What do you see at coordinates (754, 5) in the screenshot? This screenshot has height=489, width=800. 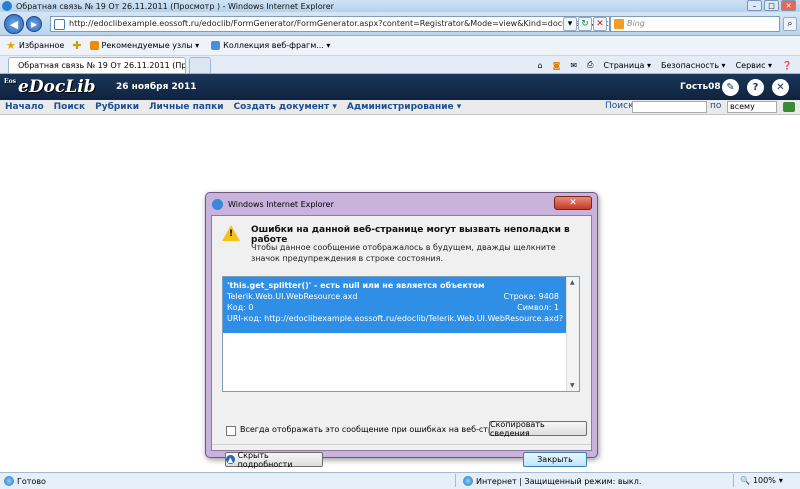 I see `minimize-button: –` at bounding box center [754, 5].